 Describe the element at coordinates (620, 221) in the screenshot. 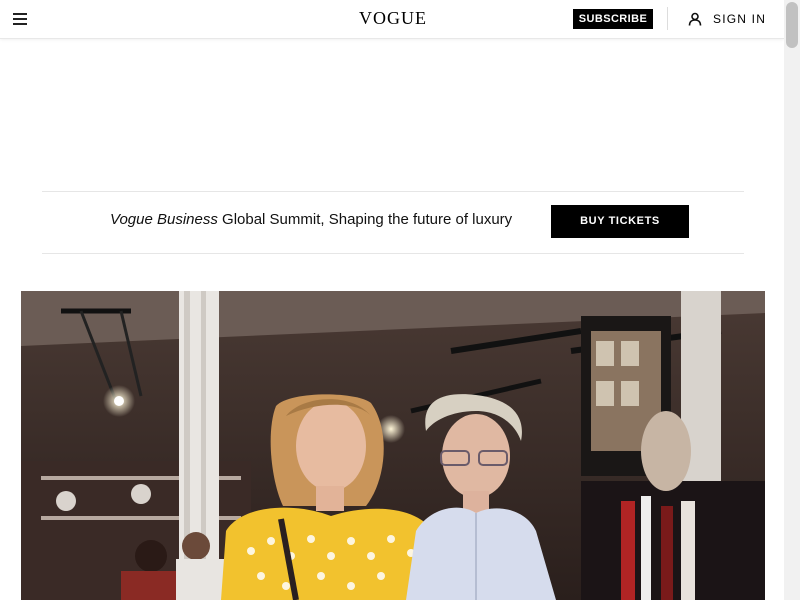

I see `buy-tickets-button: BUY TICKETS` at that location.